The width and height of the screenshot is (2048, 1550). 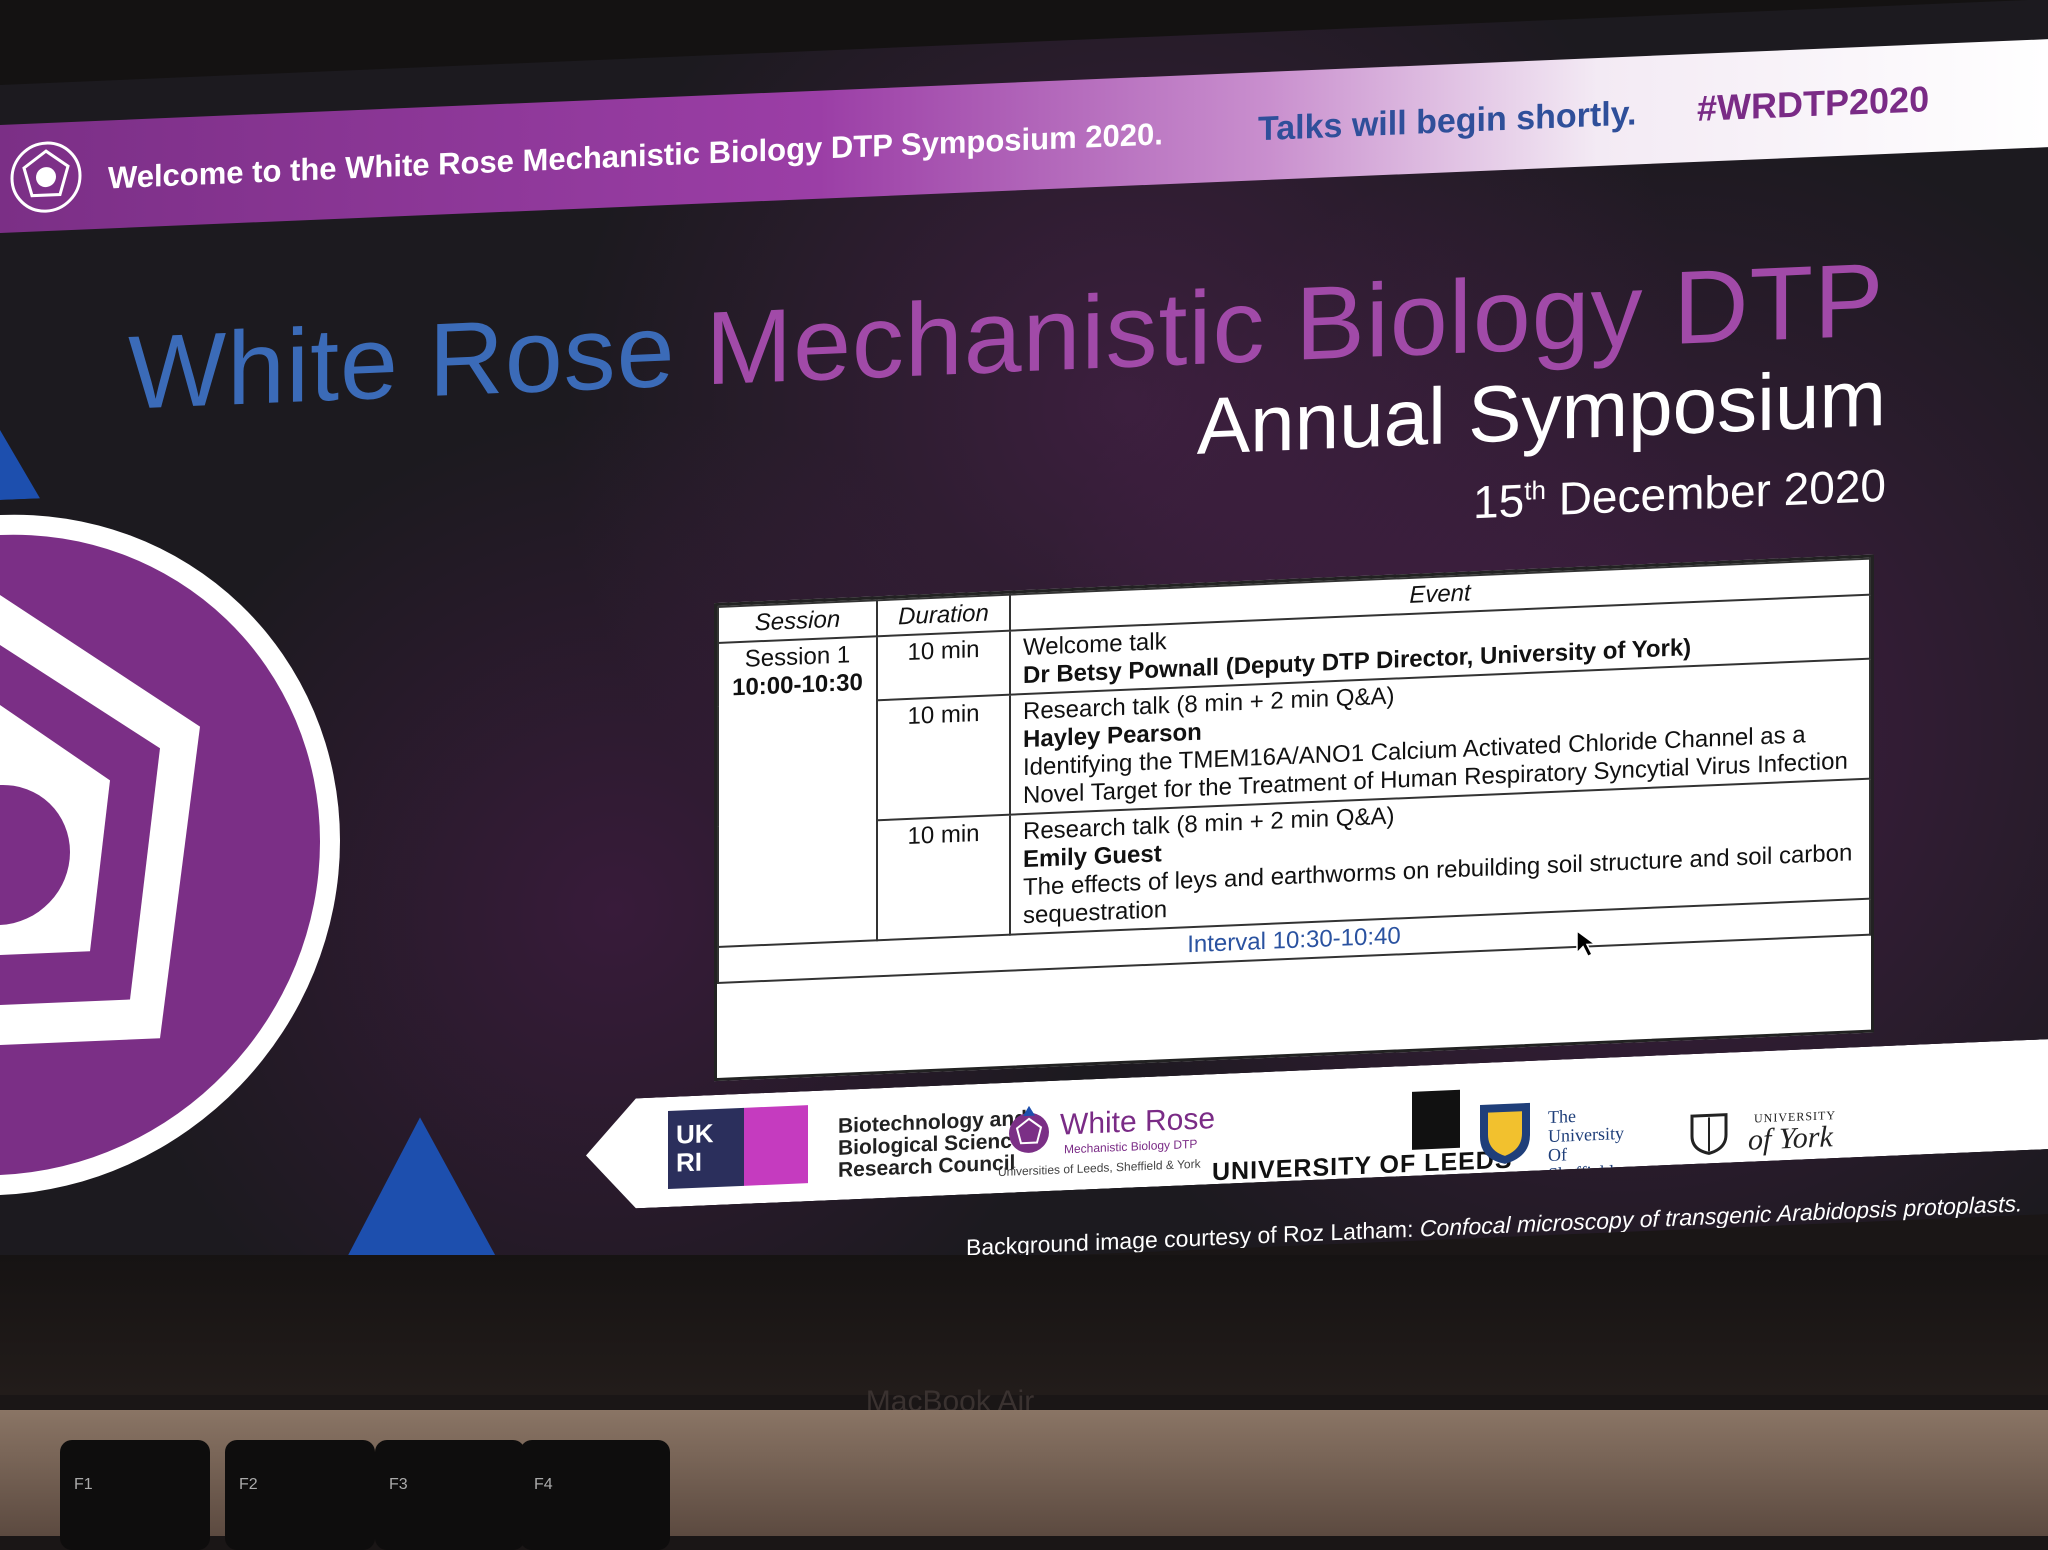 What do you see at coordinates (1722, 491) in the screenshot?
I see `date-rest: December 2020` at bounding box center [1722, 491].